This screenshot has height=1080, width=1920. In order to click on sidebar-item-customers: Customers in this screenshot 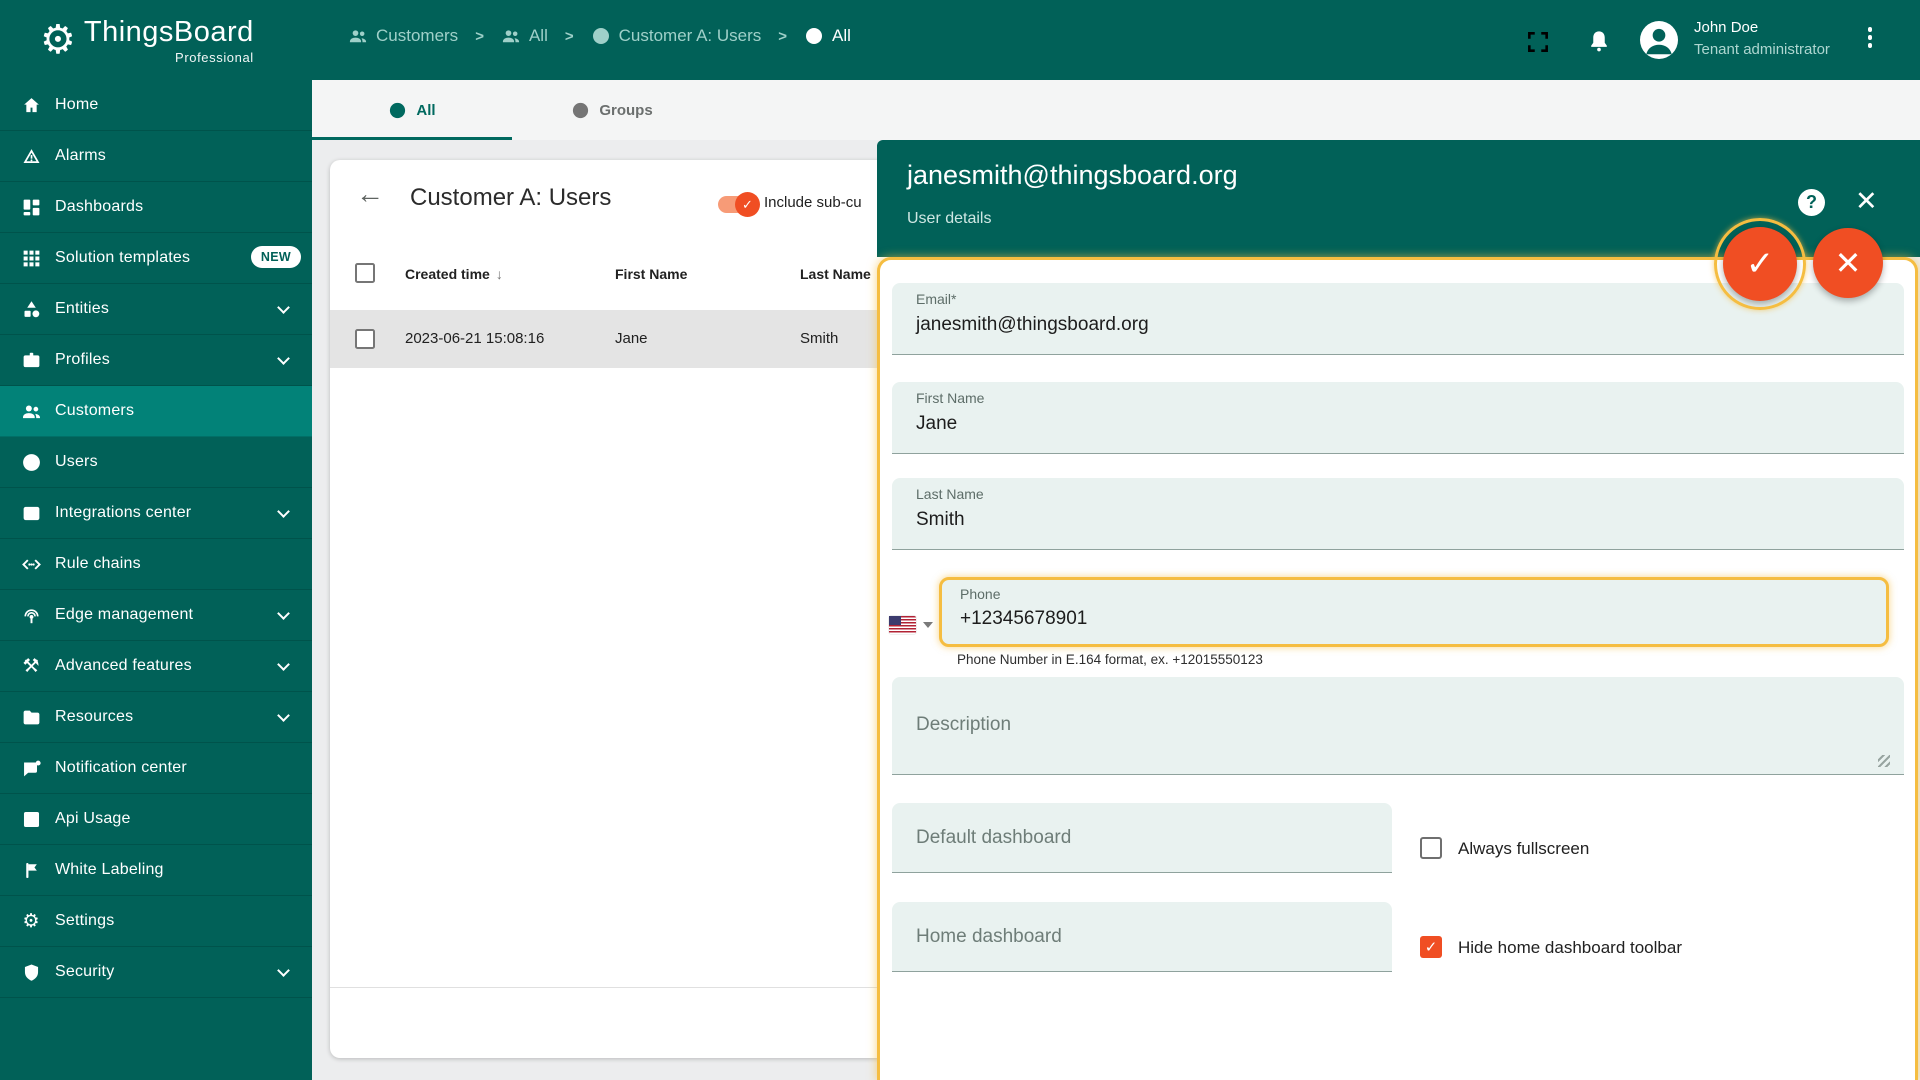, I will do `click(156, 411)`.